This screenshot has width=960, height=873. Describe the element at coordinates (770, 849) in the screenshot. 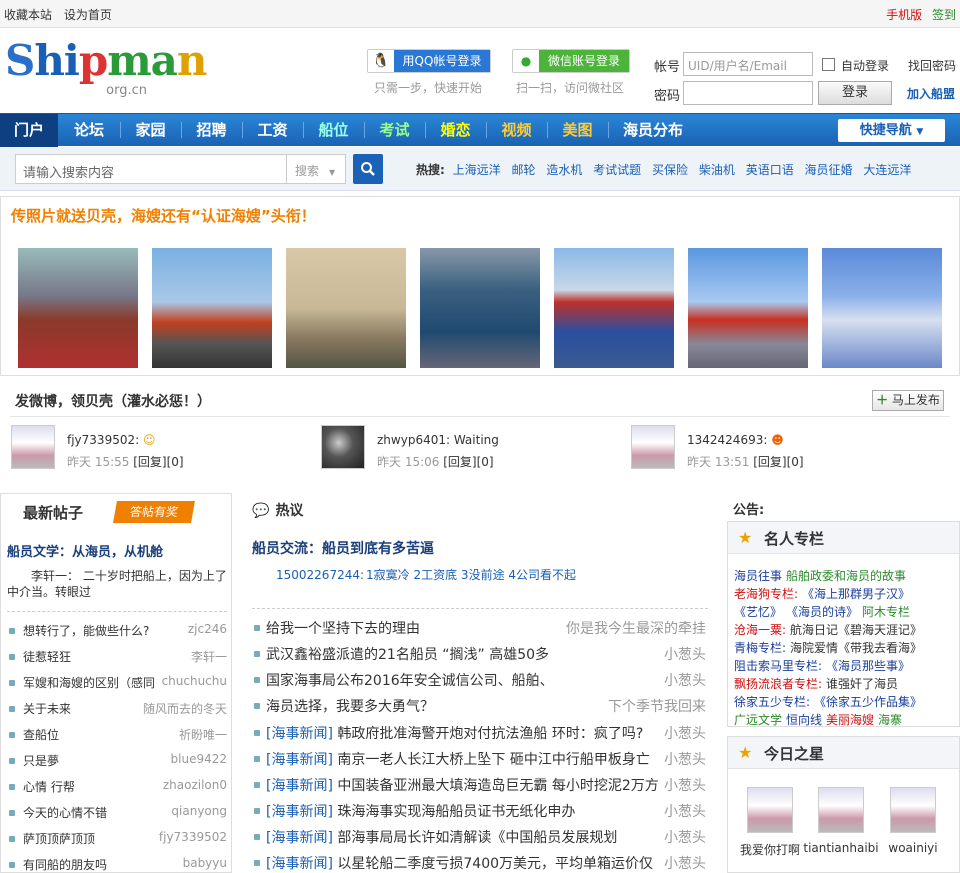

I see `star-username: 我爱你打啊` at that location.